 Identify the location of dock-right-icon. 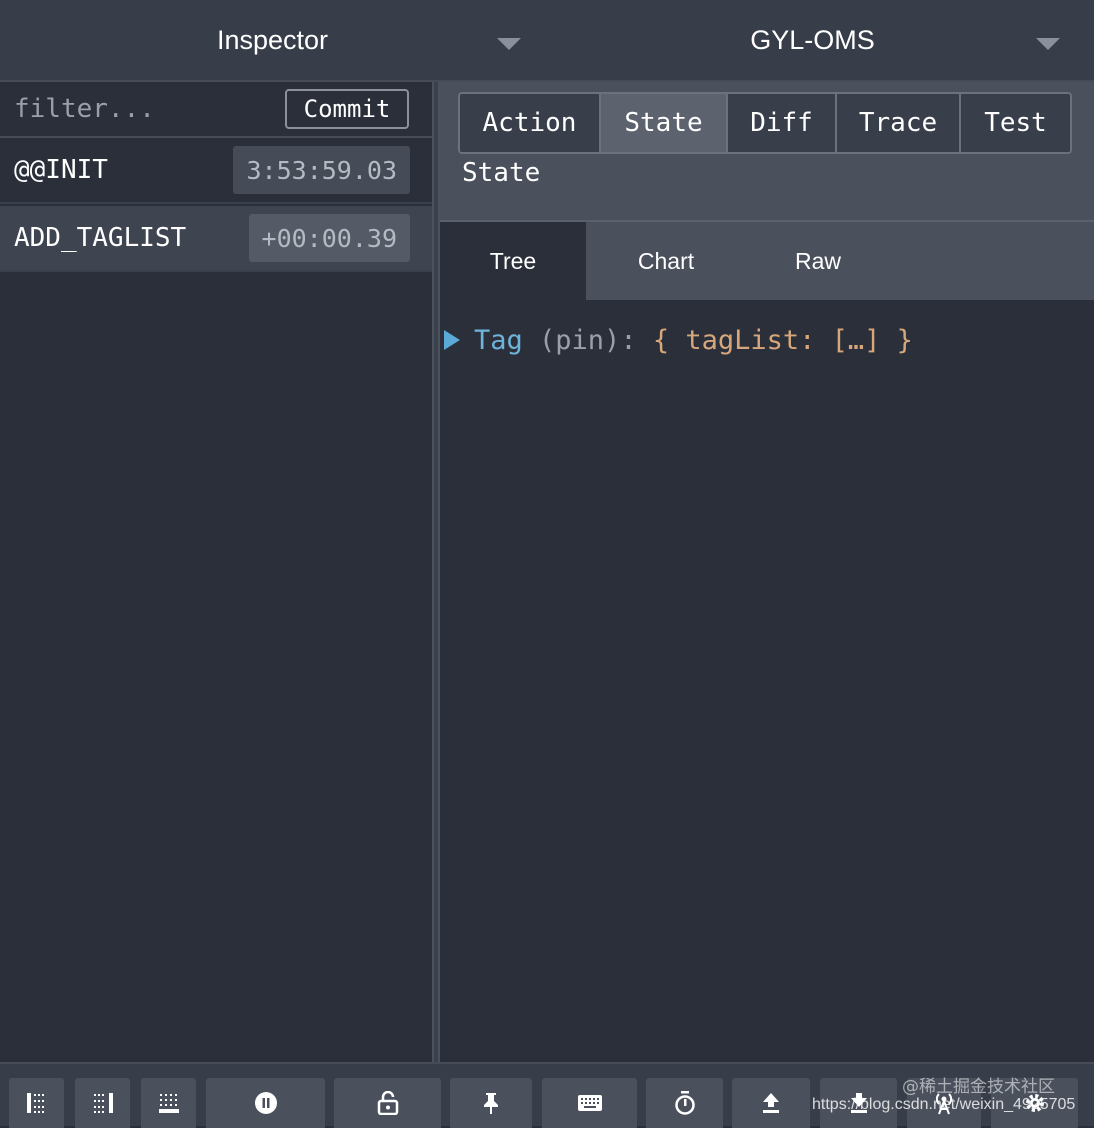
(103, 1103).